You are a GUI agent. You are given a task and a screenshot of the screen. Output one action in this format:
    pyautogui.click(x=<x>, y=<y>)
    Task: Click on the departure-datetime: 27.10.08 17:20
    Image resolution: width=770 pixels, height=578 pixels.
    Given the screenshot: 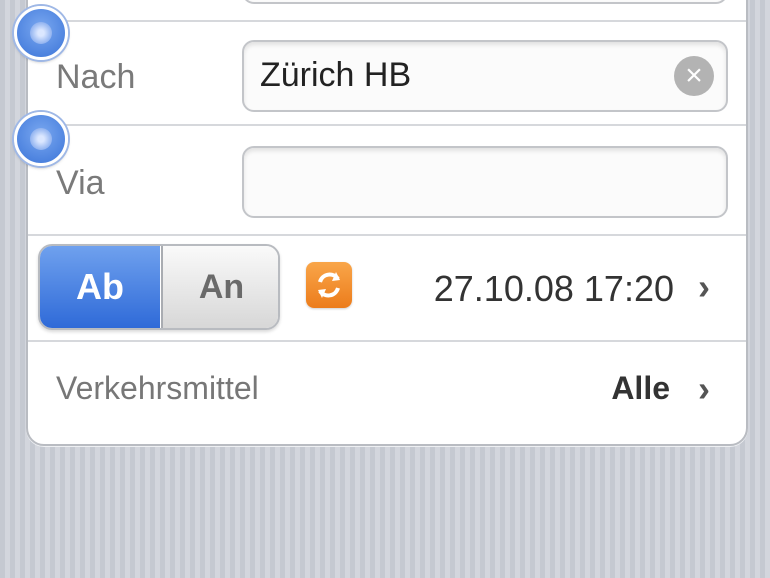 What is the action you would take?
    pyautogui.click(x=541, y=289)
    